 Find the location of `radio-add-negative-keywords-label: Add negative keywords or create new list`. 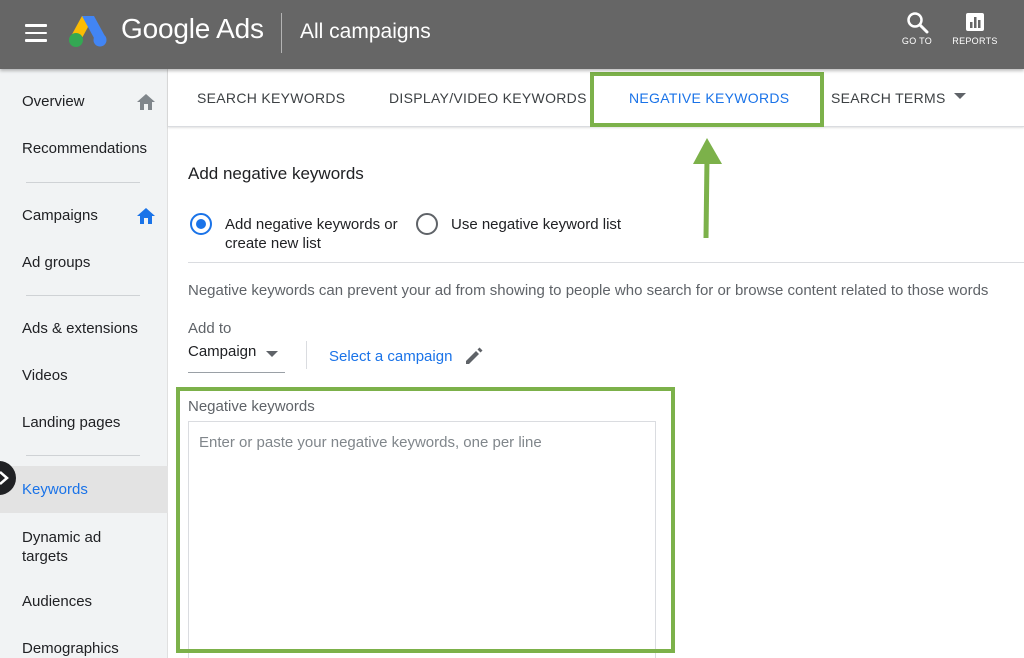

radio-add-negative-keywords-label: Add negative keywords or create new list is located at coordinates (311, 234).